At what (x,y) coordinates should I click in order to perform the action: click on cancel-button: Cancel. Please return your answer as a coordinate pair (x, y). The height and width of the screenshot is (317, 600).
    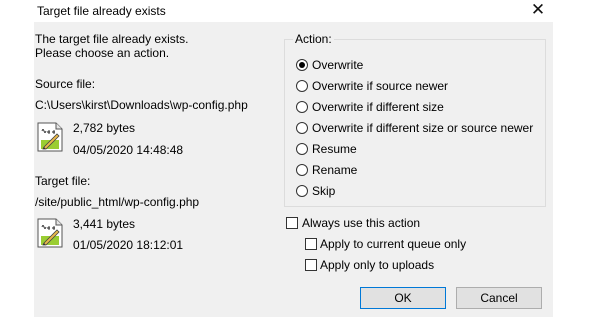
    Looking at the image, I should click on (499, 298).